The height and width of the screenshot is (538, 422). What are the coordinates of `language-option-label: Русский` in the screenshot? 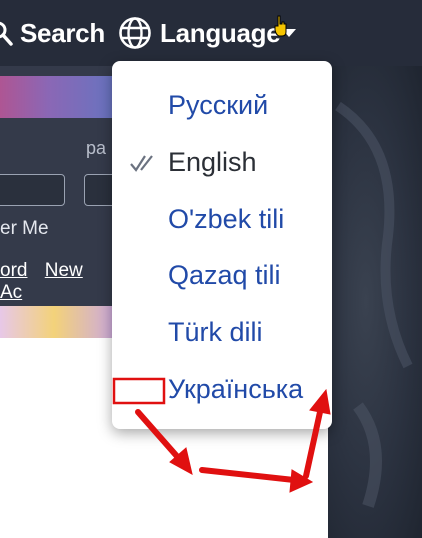 It's located at (218, 104).